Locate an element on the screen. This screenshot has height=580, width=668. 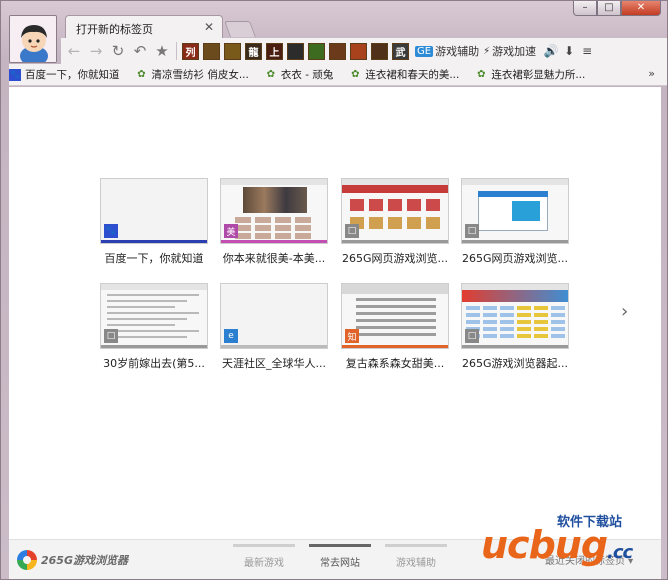
volume-icon: 🔊 is located at coordinates (551, 51).